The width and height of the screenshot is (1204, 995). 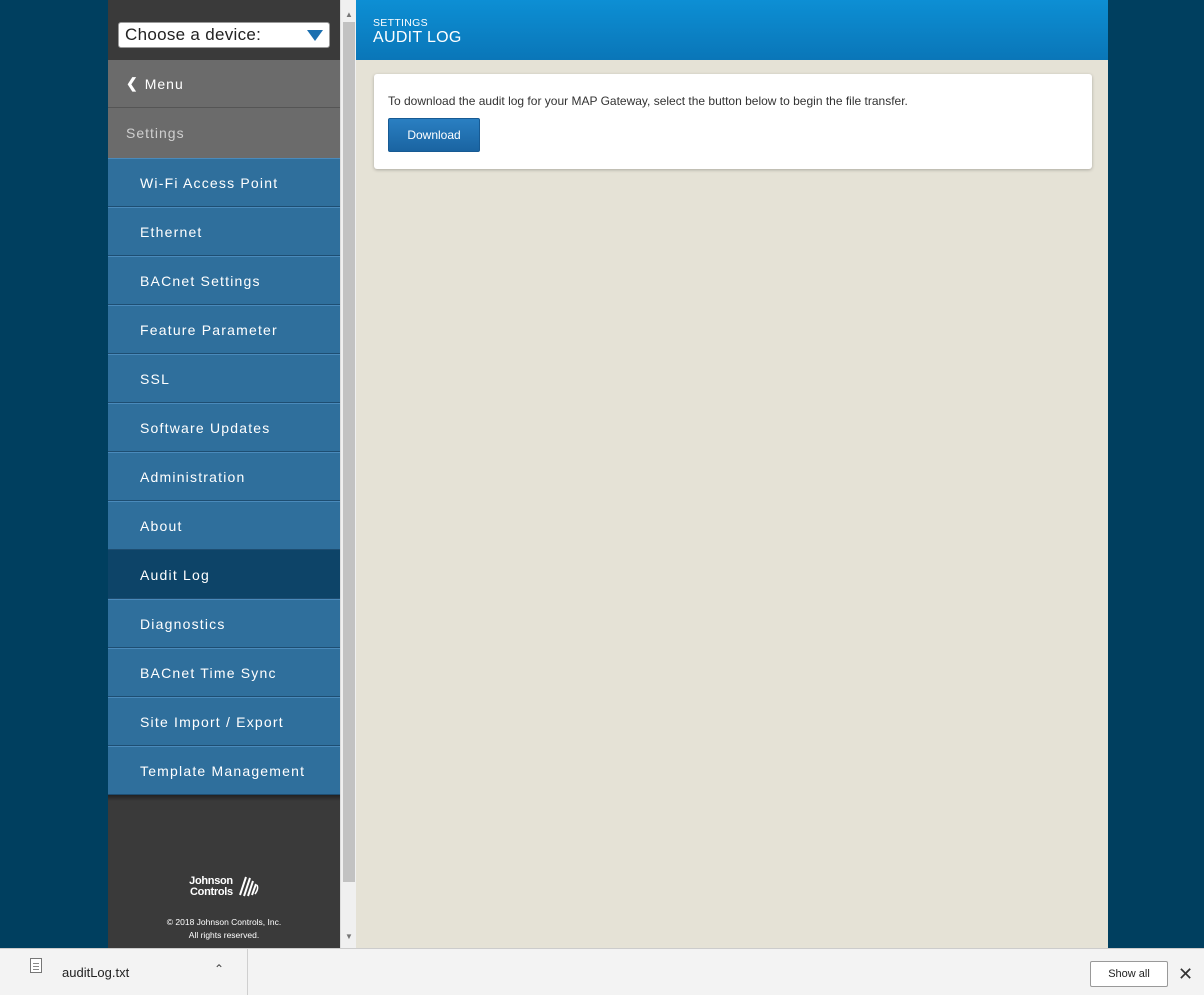 I want to click on sidebar-item-label: Software Updates, so click(x=205, y=427).